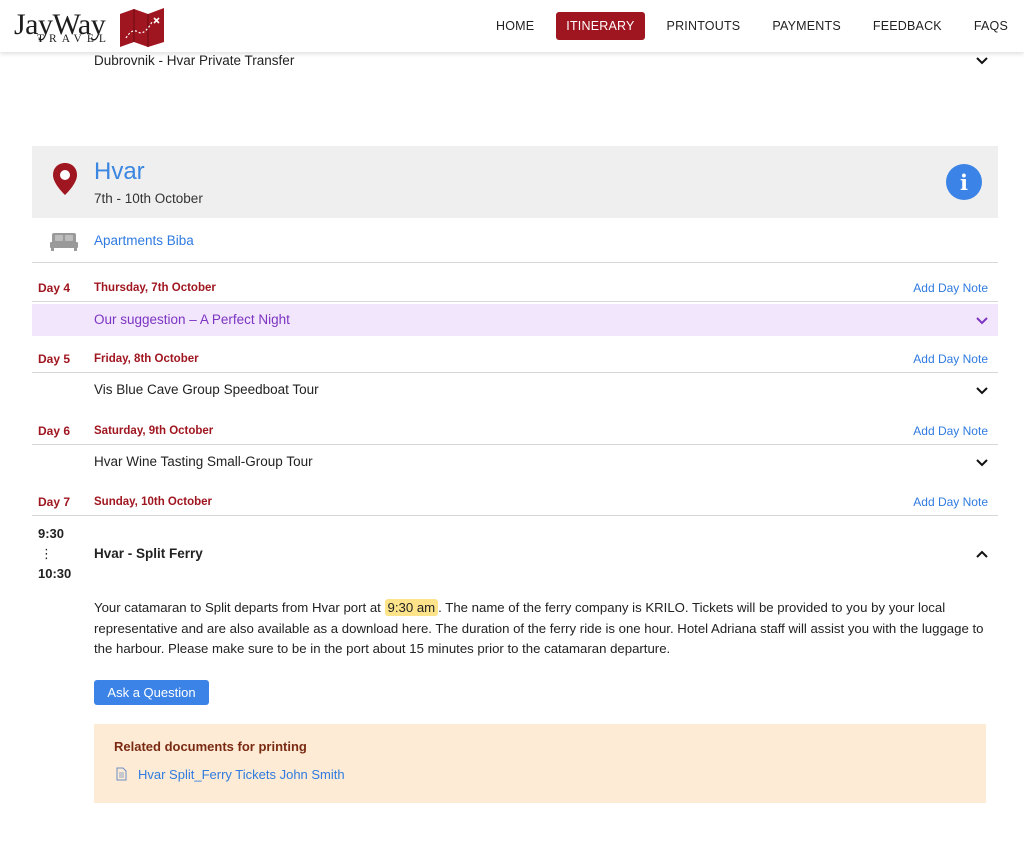  I want to click on suggestion-title: Our suggestion – A Perfect Night, so click(192, 319).